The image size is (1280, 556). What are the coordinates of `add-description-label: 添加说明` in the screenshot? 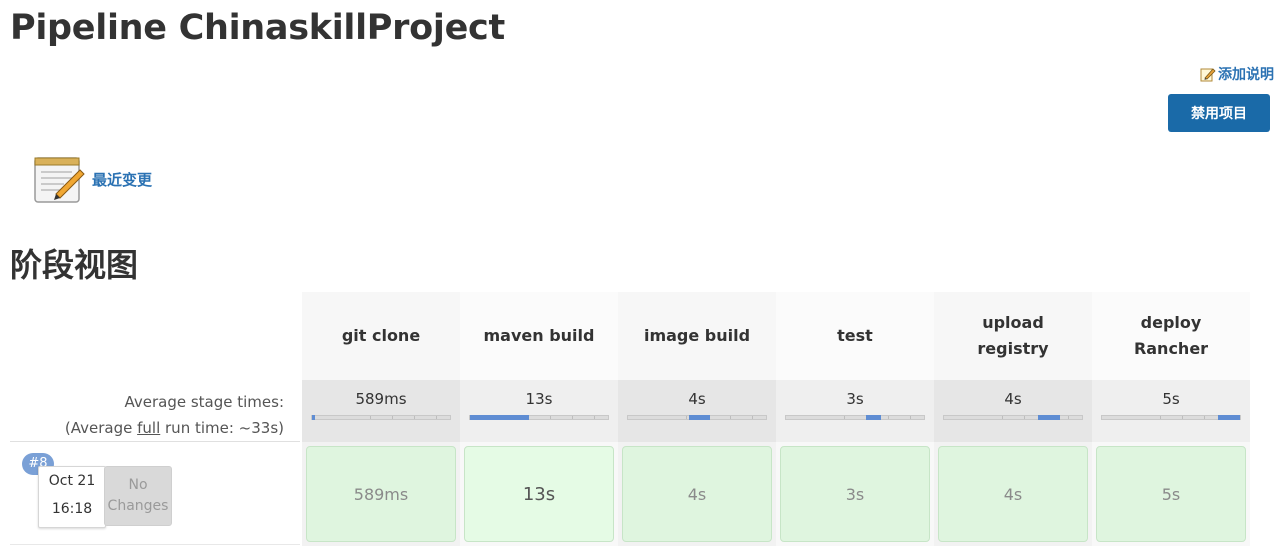 It's located at (1246, 75).